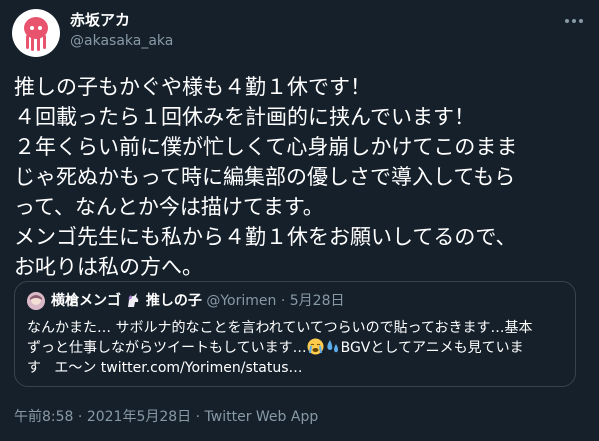  I want to click on tweet-line: ２年くらい前に僕が忙しくて心身崩しかけてこのまま, so click(266, 147).